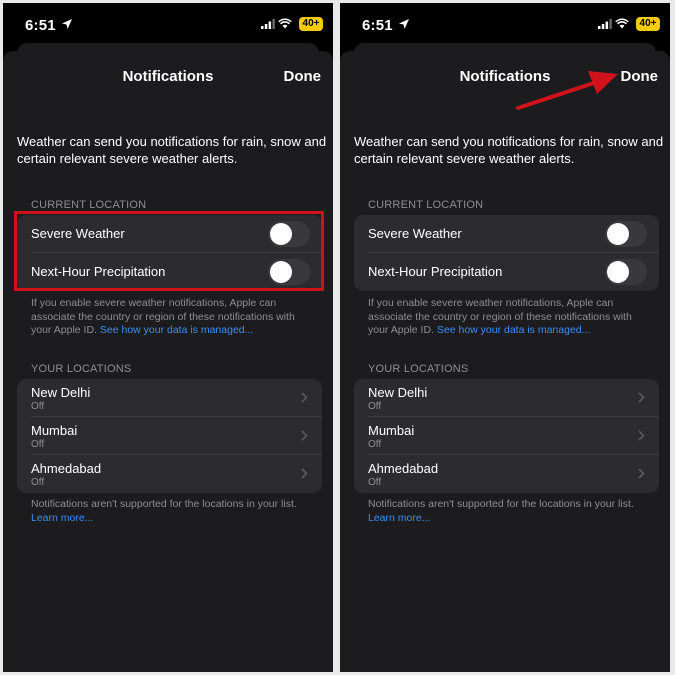  I want to click on severe-weather-row: Severe Weather, so click(506, 234).